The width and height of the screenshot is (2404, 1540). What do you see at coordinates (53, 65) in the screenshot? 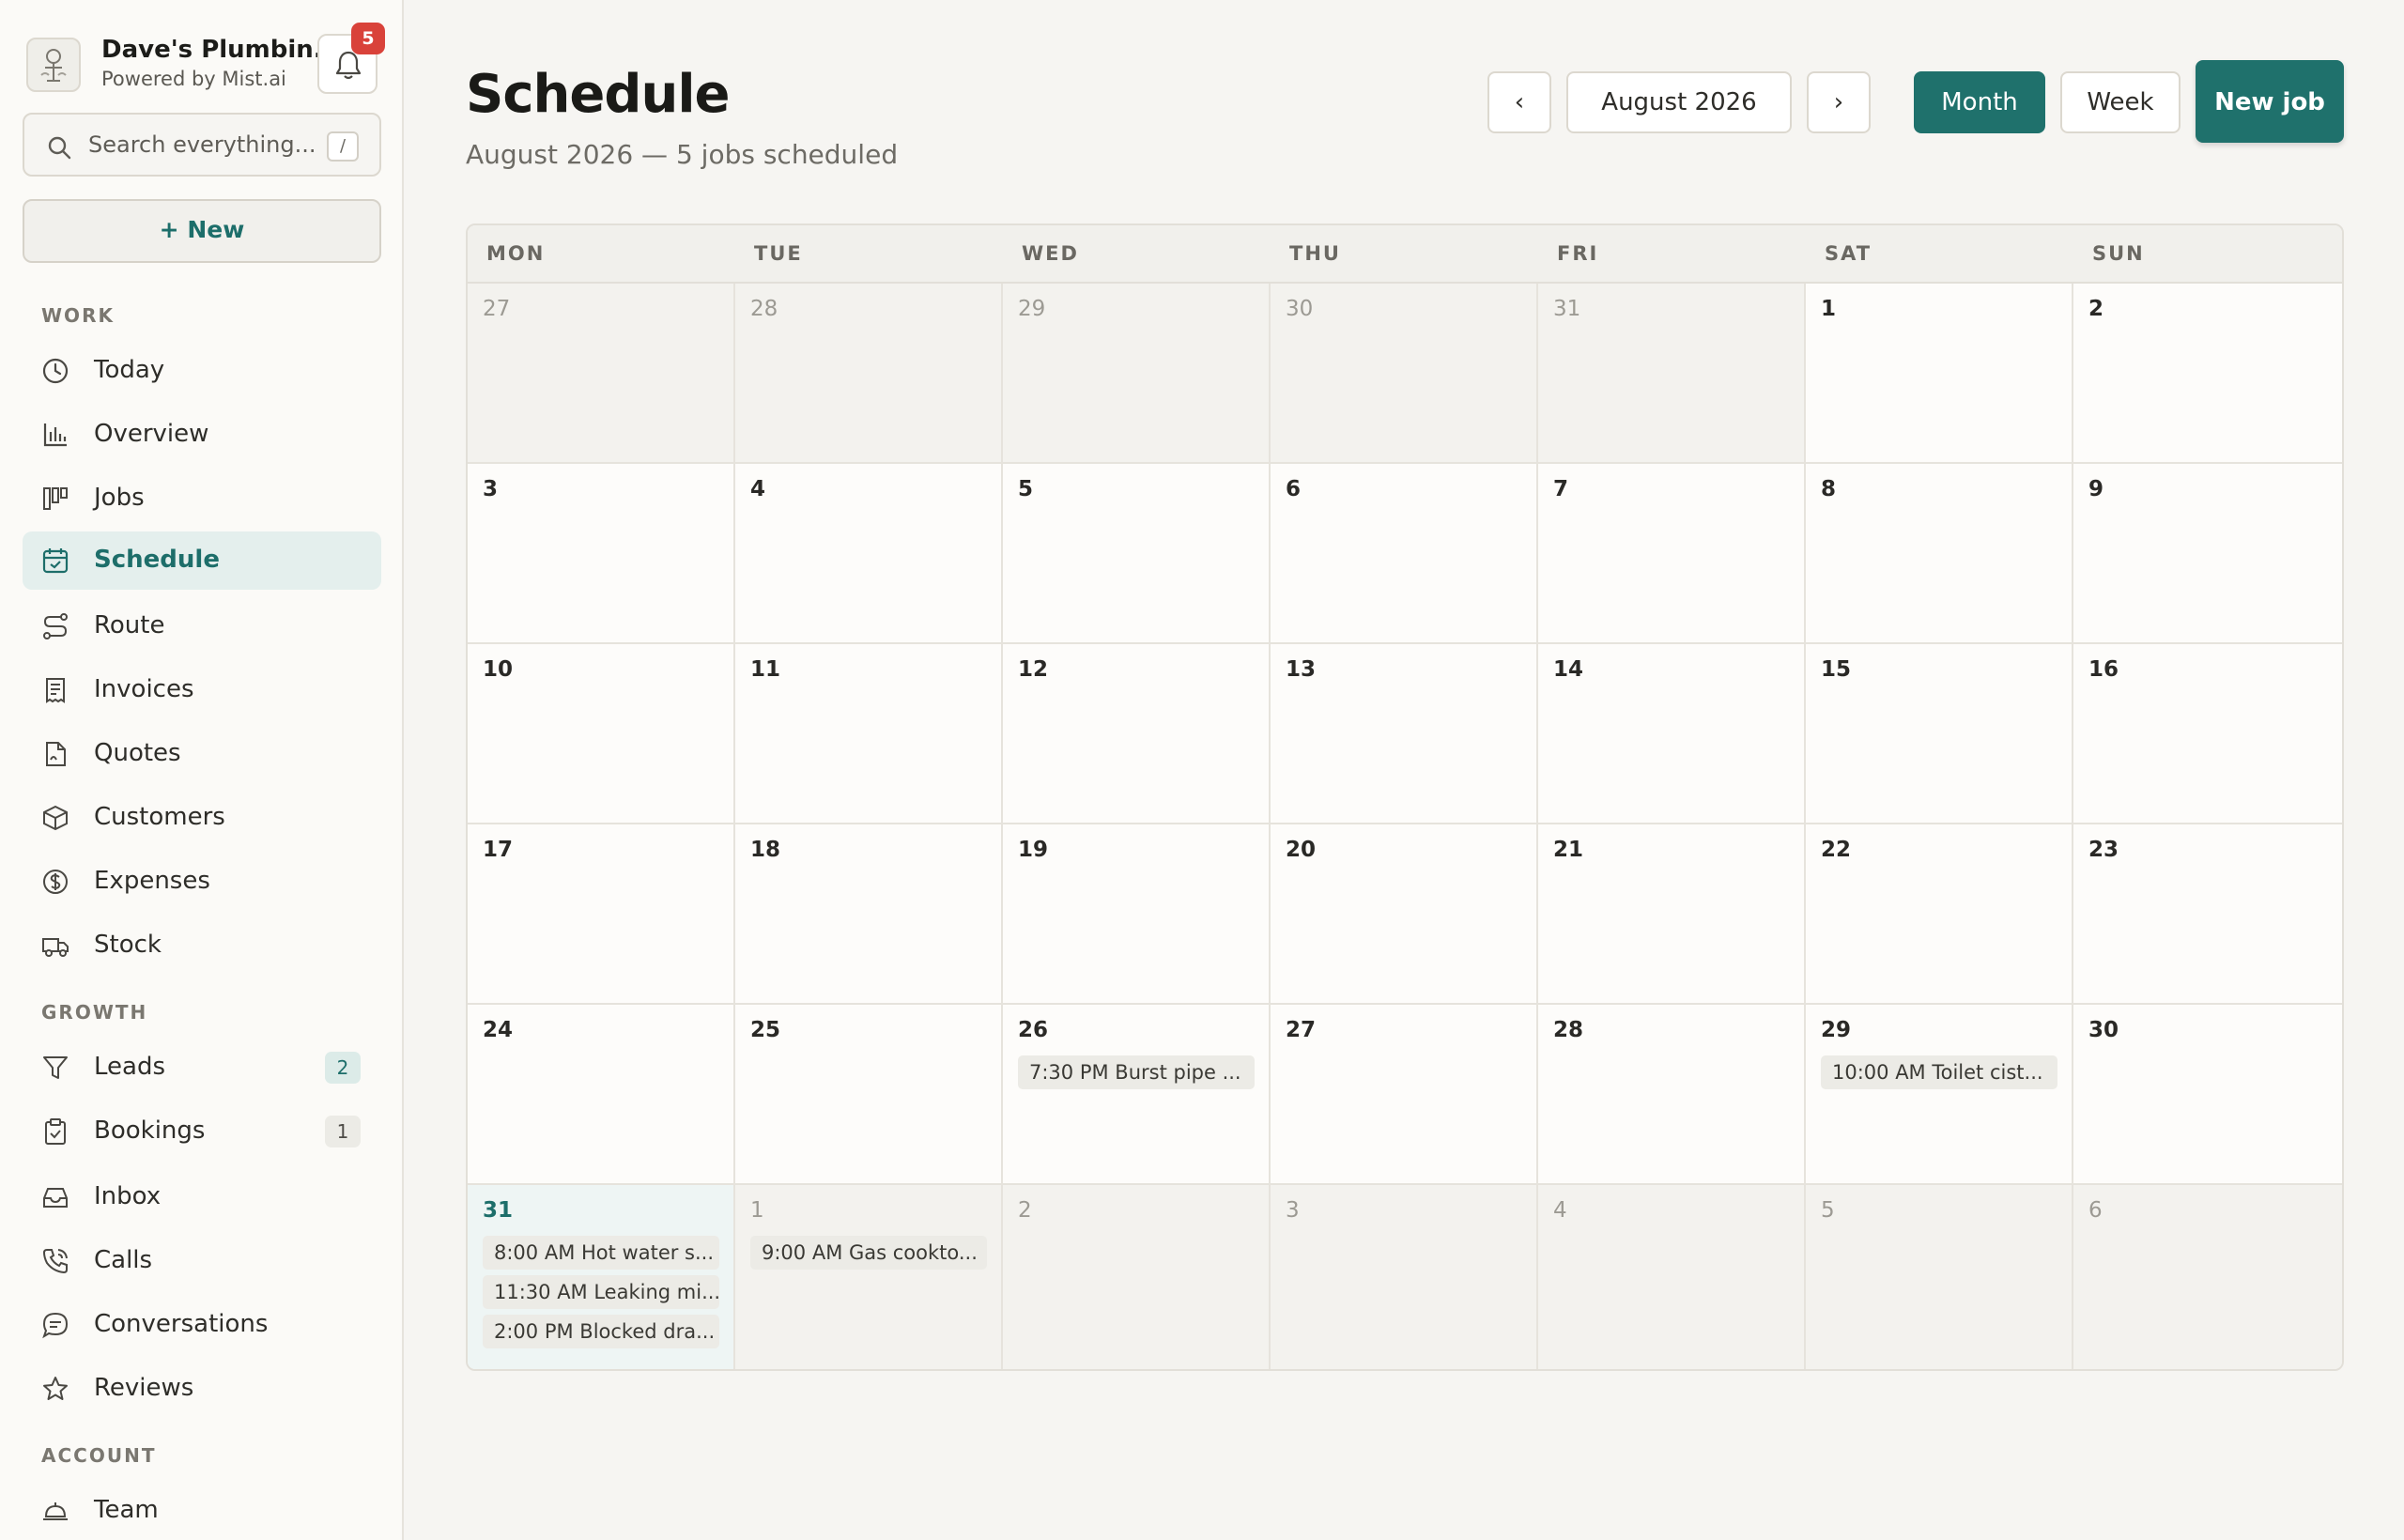
I see `brand-logo` at bounding box center [53, 65].